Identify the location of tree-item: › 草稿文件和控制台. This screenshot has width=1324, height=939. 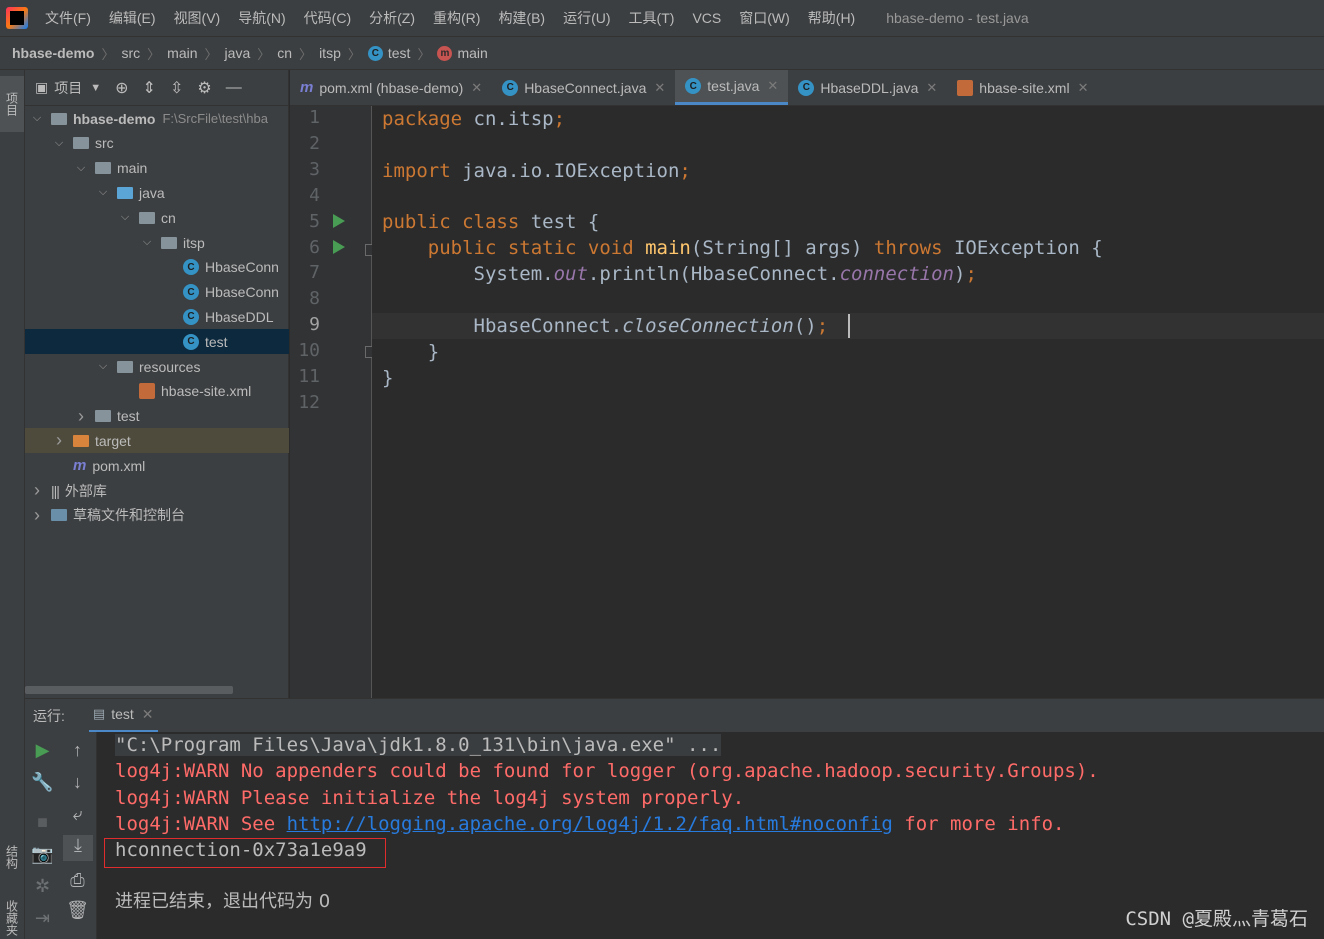
(157, 515).